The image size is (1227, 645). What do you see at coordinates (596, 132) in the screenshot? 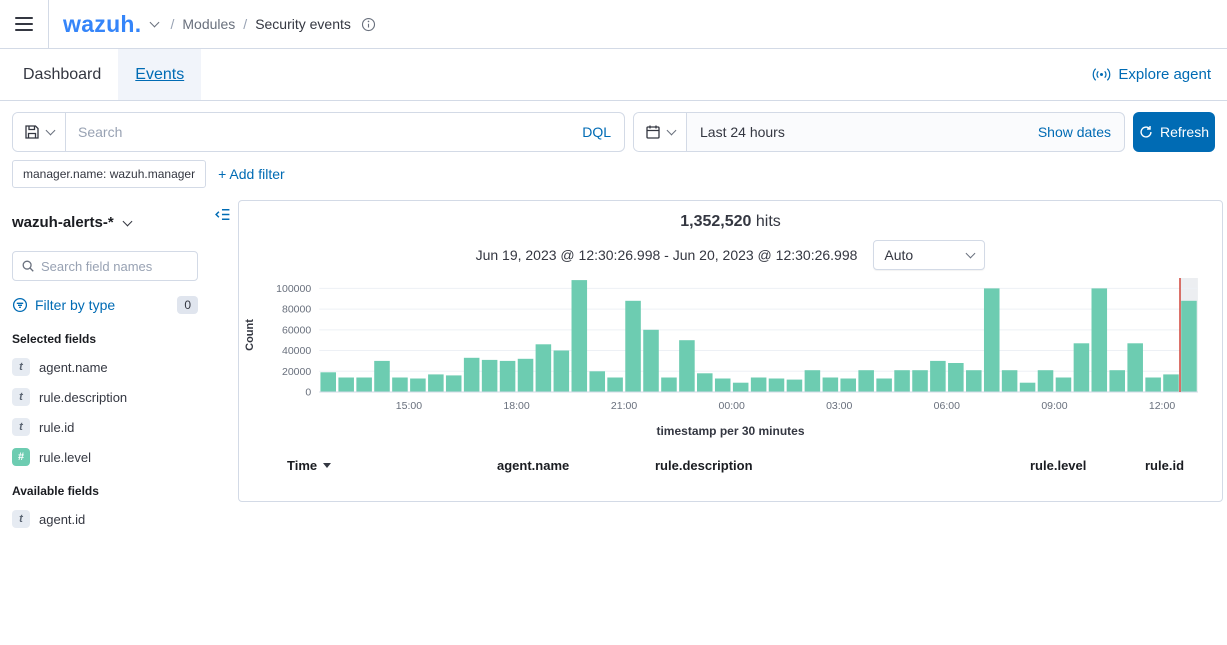
I see `query-language-button: DQL` at bounding box center [596, 132].